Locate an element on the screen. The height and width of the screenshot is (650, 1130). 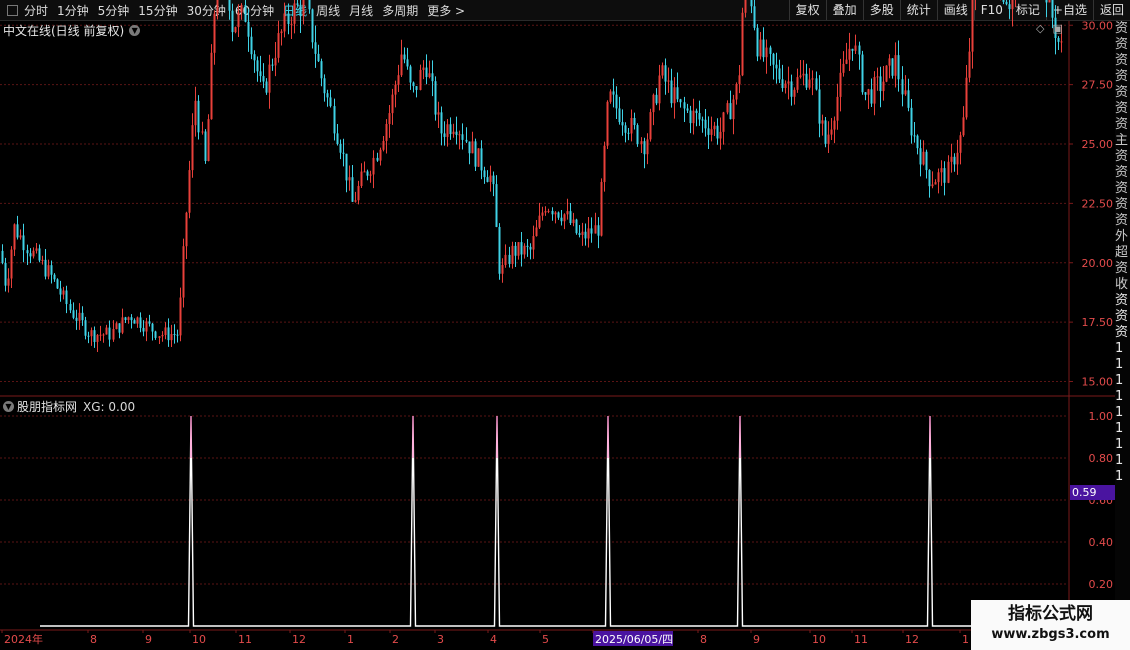
x-tick-label: 8 is located at coordinates (93, 639).